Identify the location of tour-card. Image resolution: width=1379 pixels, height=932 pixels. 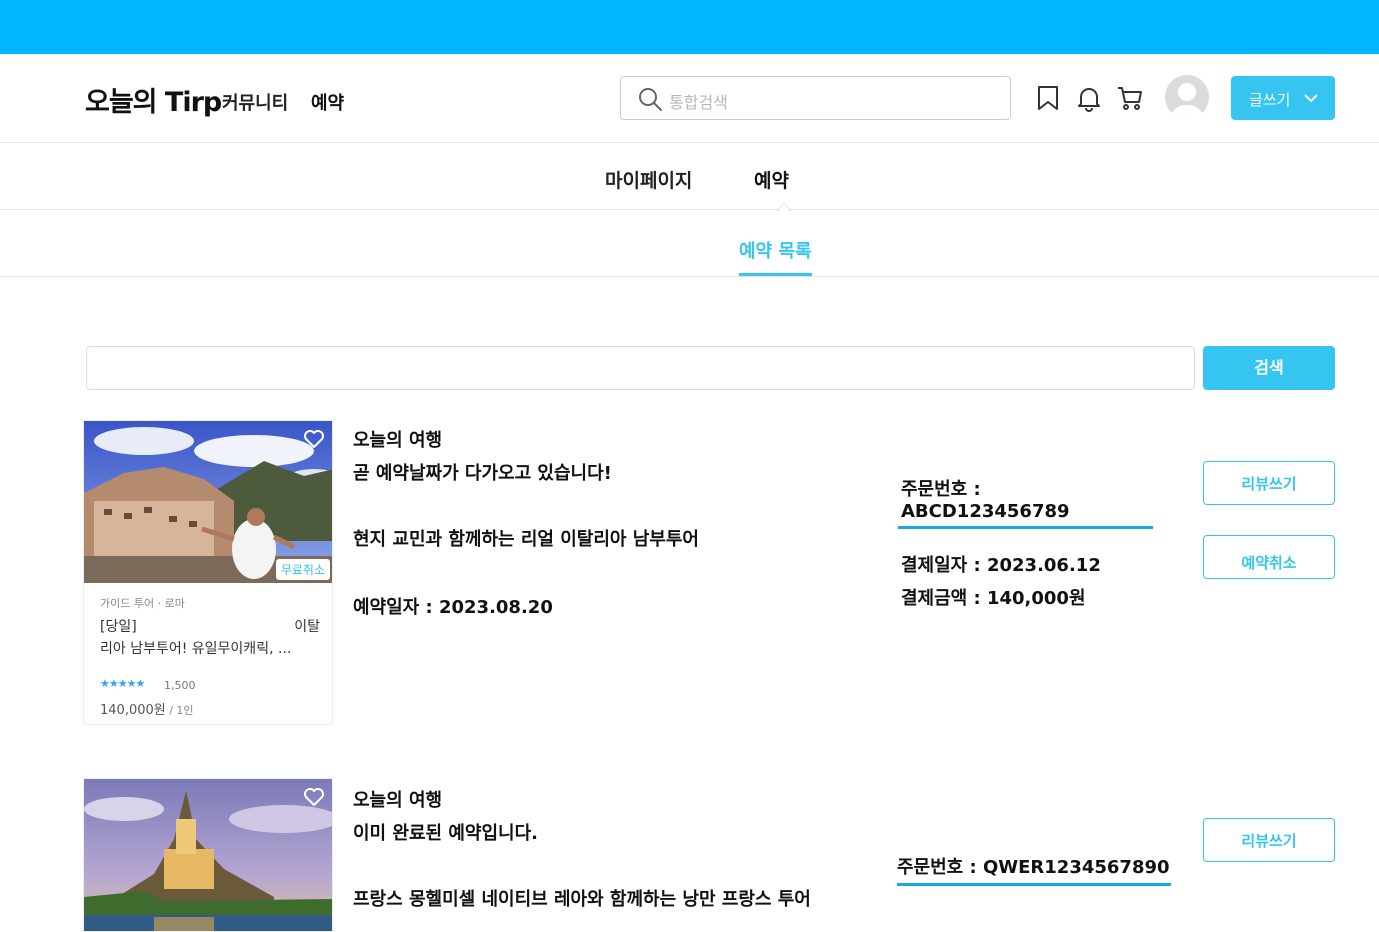
(208, 855).